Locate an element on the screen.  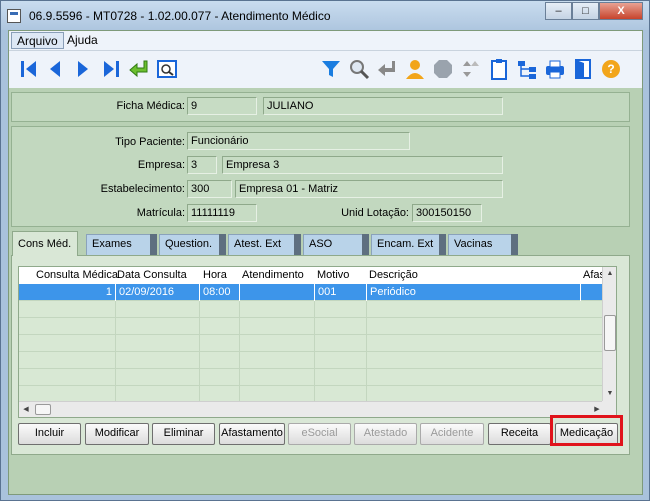
ficha-label: Ficha Médica: is located at coordinates (150, 106).